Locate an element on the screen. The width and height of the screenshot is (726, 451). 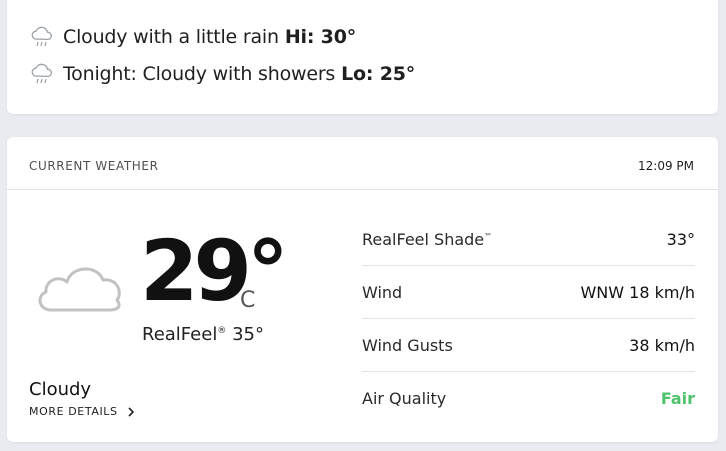
detail-label: Wind is located at coordinates (382, 292).